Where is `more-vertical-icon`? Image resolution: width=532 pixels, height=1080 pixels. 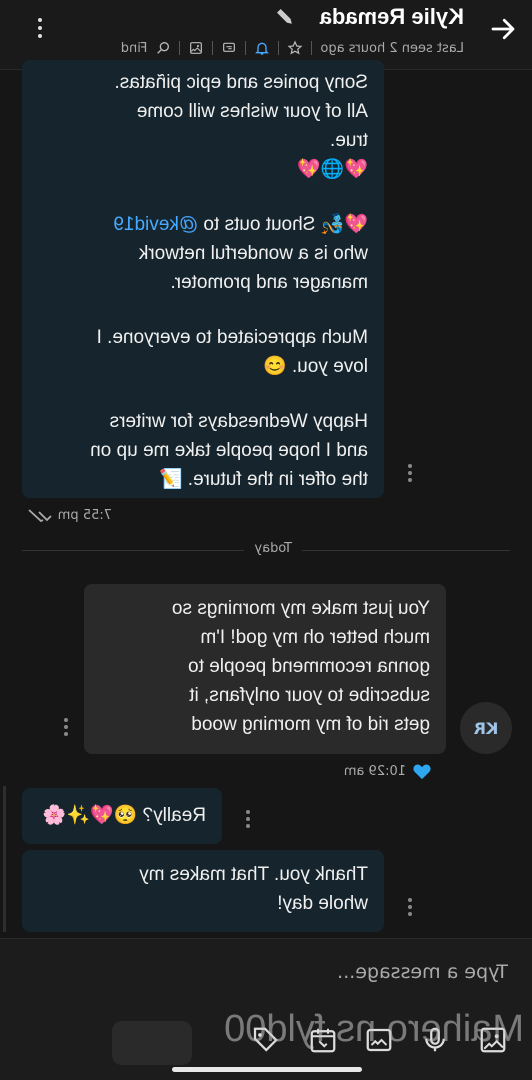 more-vertical-icon is located at coordinates (40, 31).